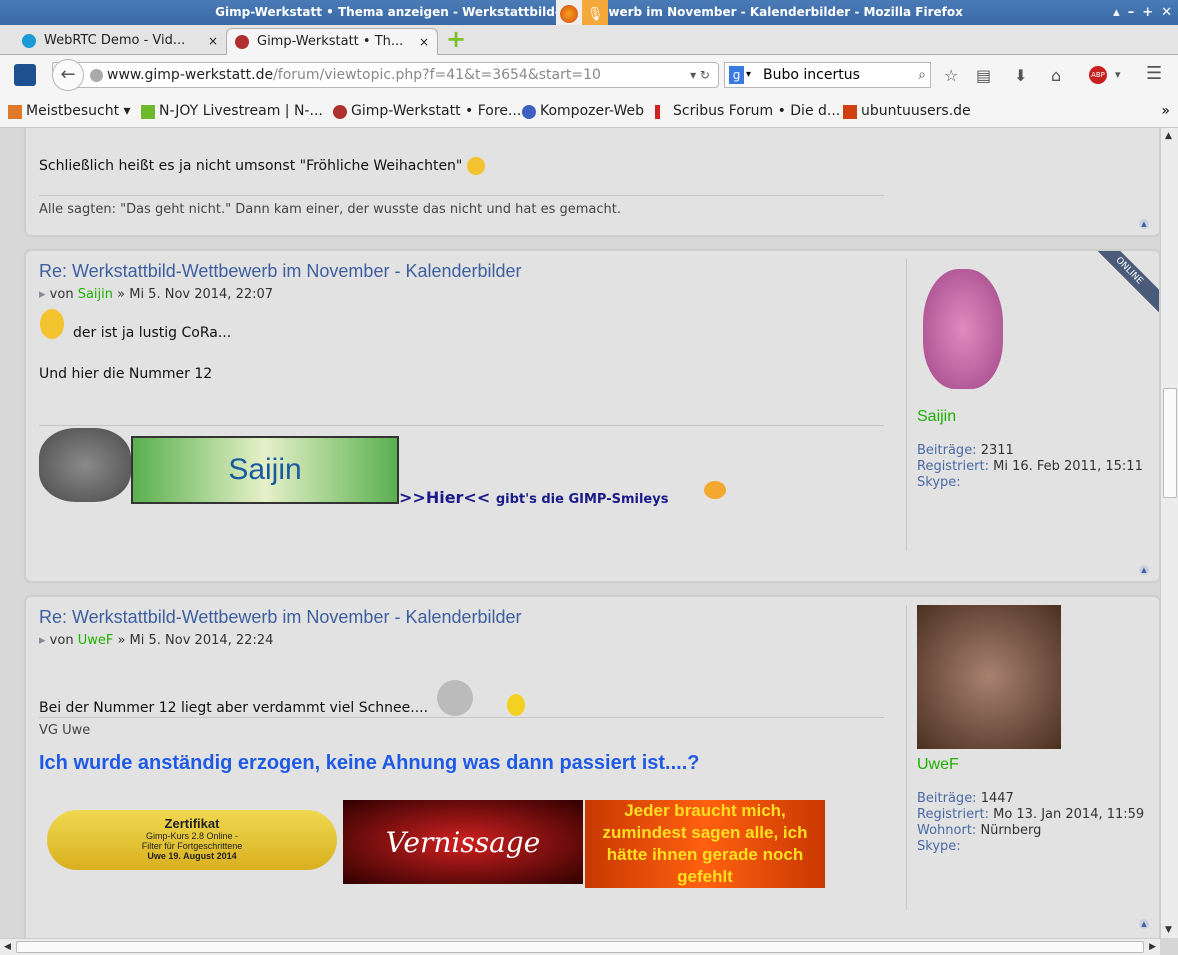 The image size is (1178, 955). Describe the element at coordinates (1147, 12) in the screenshot. I see `window-maximize-button: +` at that location.